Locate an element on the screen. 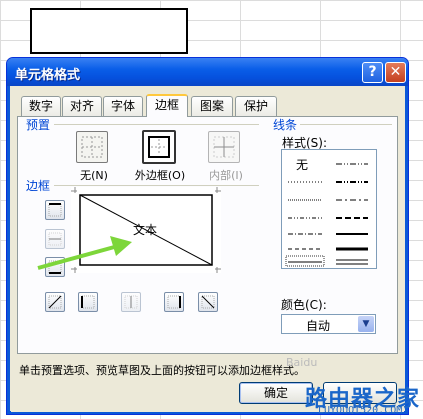  border-inside-horizontal-button is located at coordinates (55, 239).